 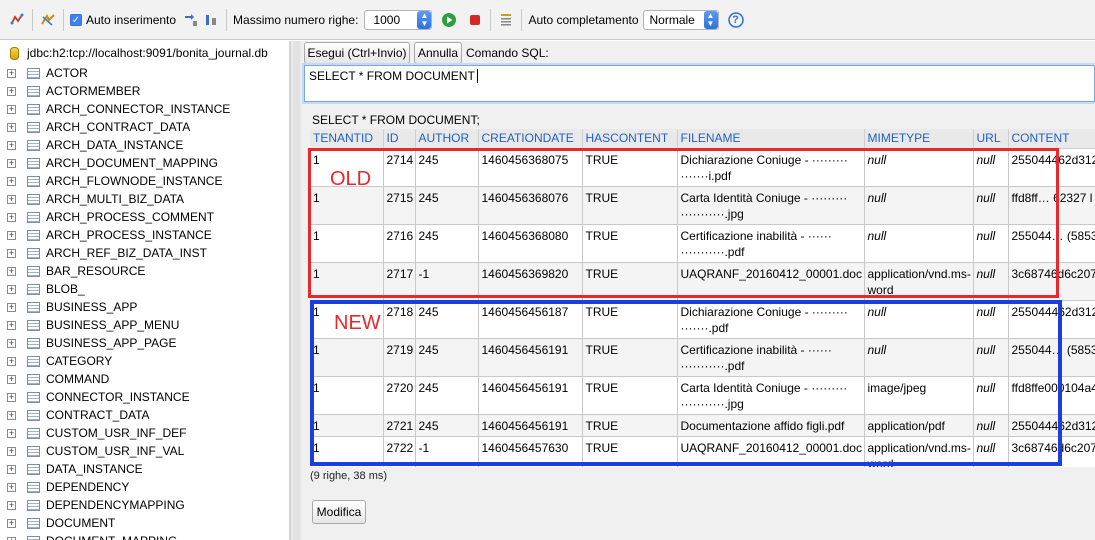 I want to click on cell-creationdate: 1460456456187, so click(x=530, y=319).